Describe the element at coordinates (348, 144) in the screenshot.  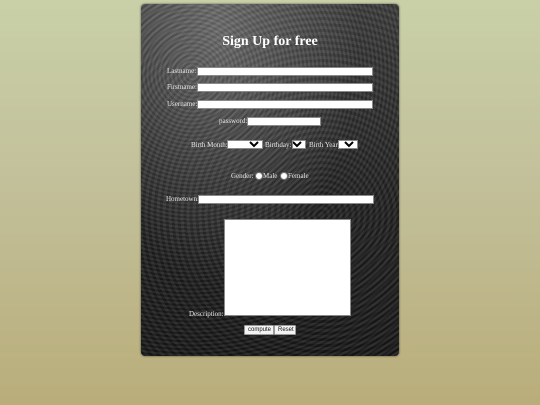
I see `birth-year-select` at that location.